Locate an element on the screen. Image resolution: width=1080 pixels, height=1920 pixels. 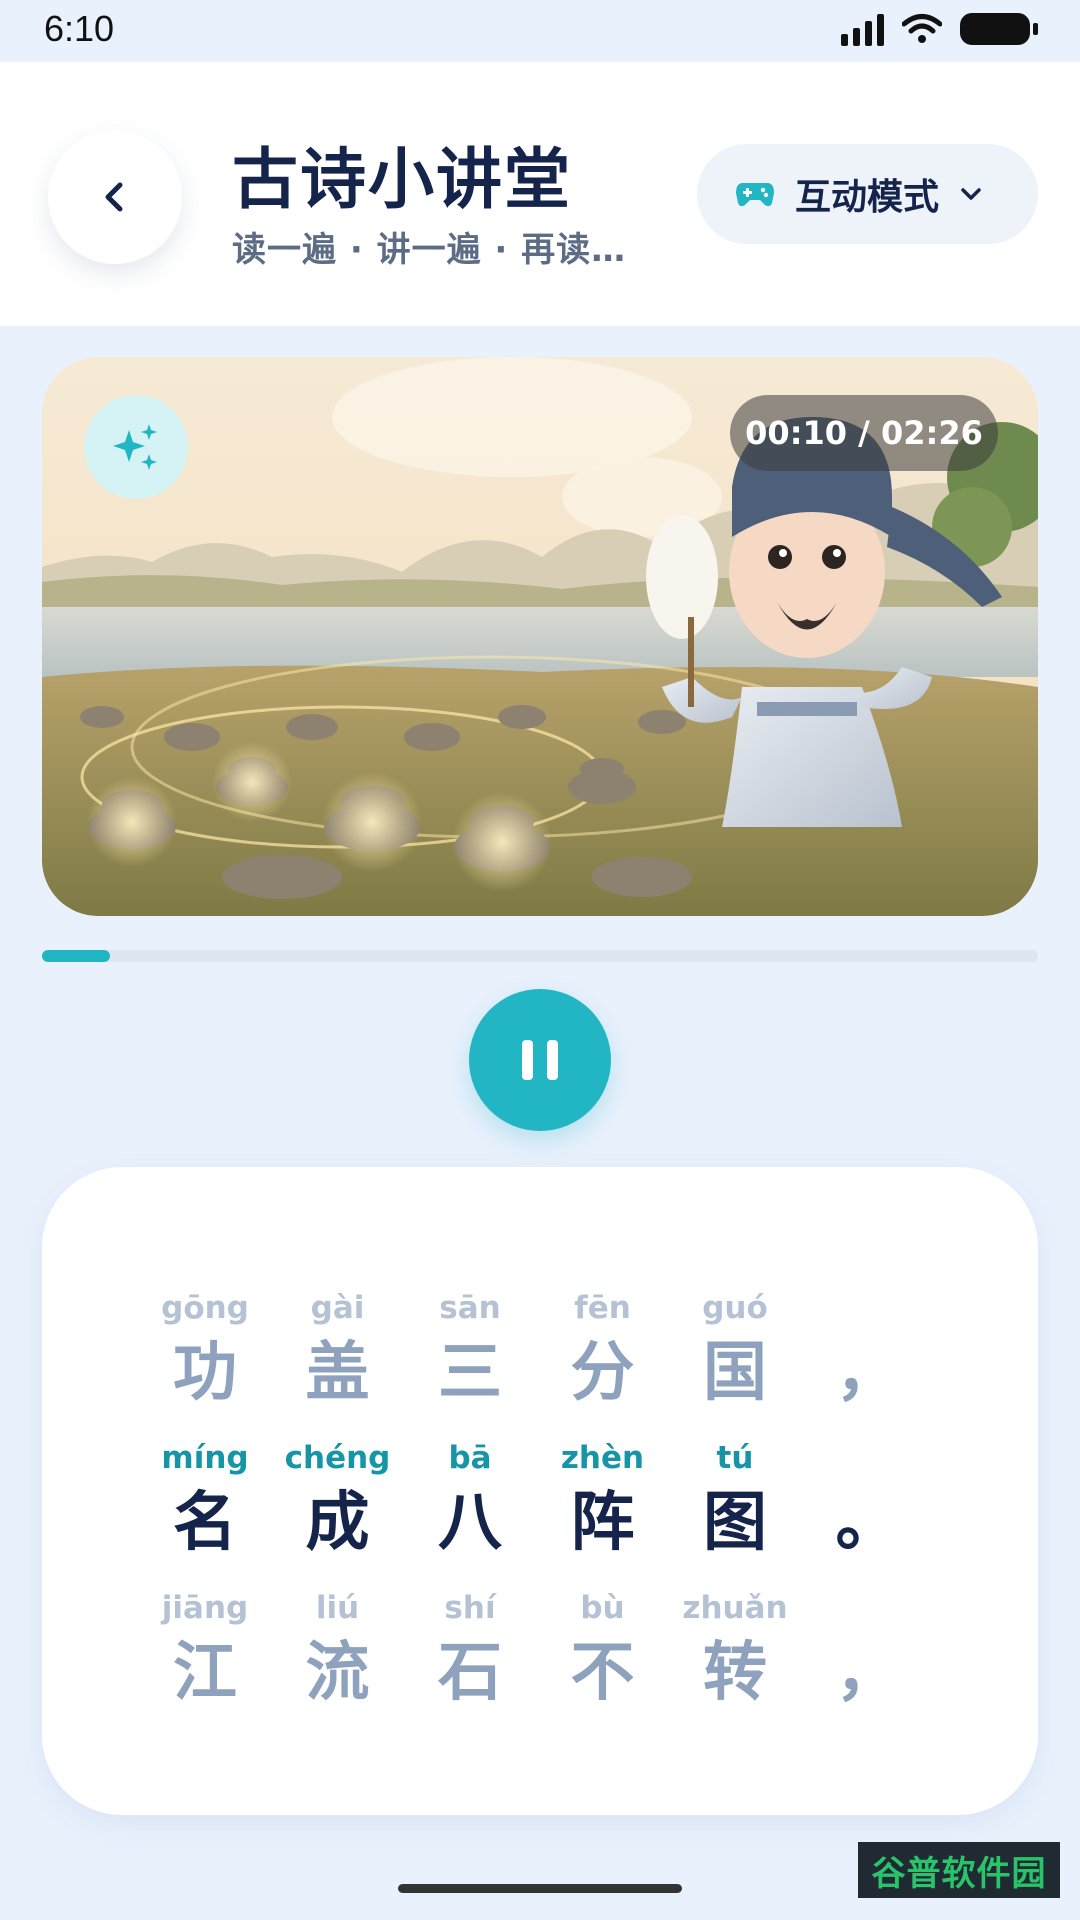
chevron-left-icon is located at coordinates (114, 197).